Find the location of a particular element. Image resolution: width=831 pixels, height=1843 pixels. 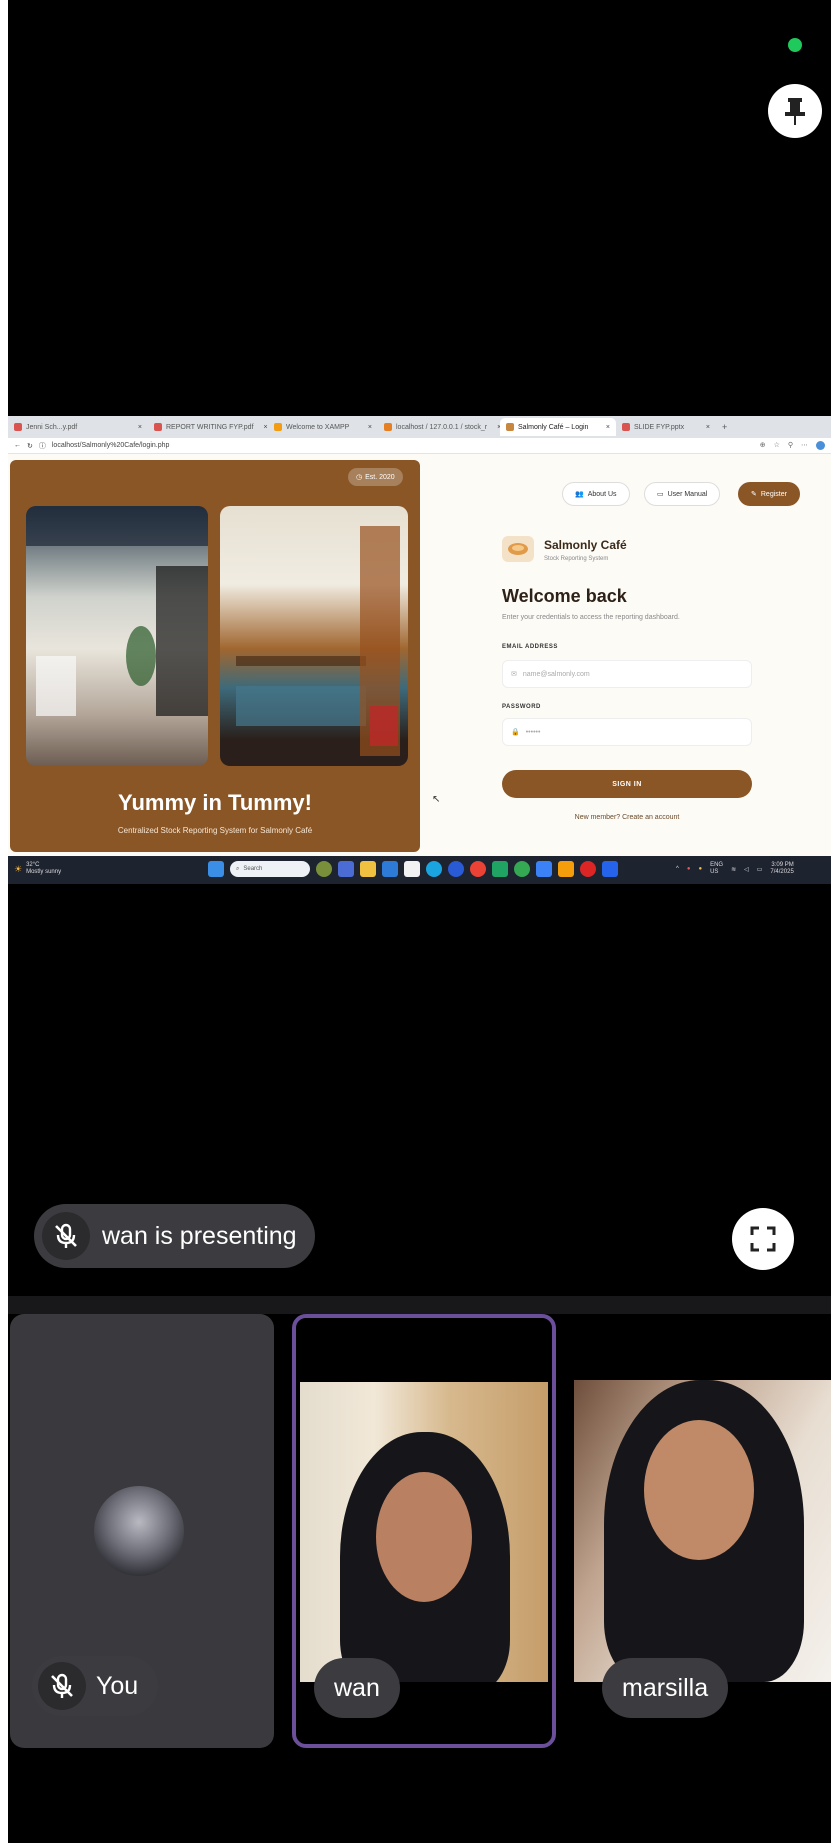

cafe-logo is located at coordinates (518, 549).